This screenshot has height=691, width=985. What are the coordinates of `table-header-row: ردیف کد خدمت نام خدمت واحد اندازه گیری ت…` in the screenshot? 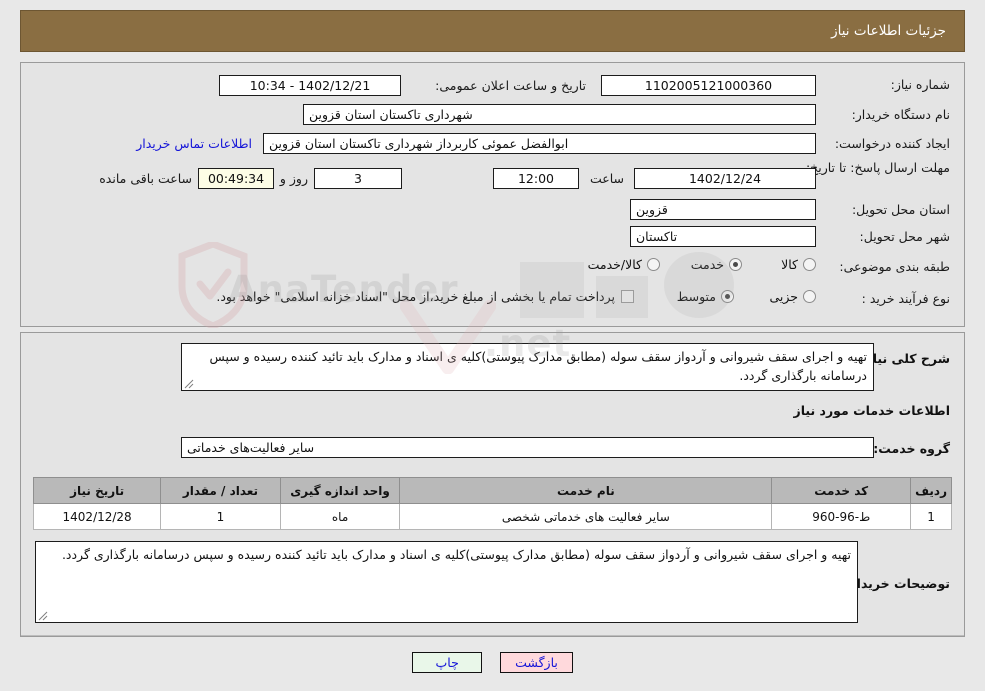 It's located at (492, 490).